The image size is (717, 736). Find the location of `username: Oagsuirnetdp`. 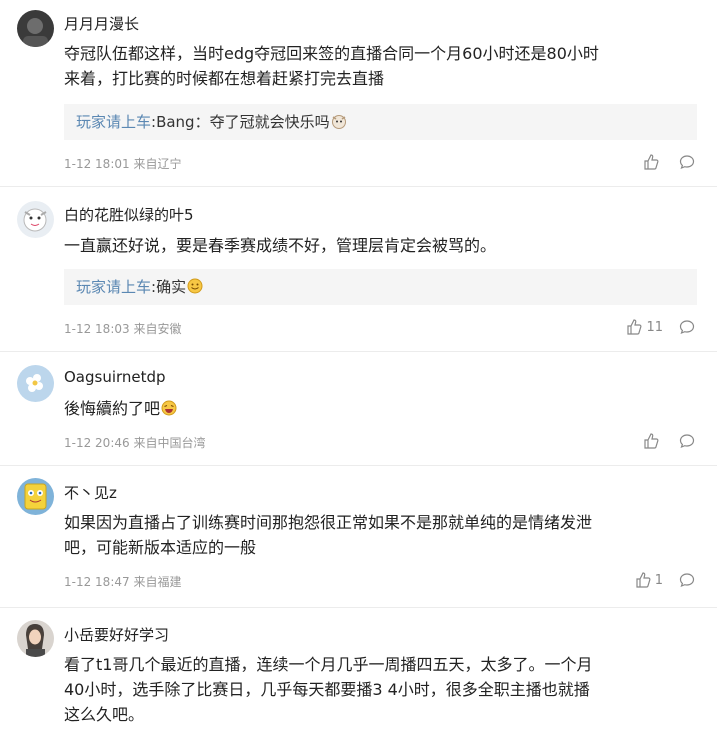

username: Oagsuirnetdp is located at coordinates (115, 377).